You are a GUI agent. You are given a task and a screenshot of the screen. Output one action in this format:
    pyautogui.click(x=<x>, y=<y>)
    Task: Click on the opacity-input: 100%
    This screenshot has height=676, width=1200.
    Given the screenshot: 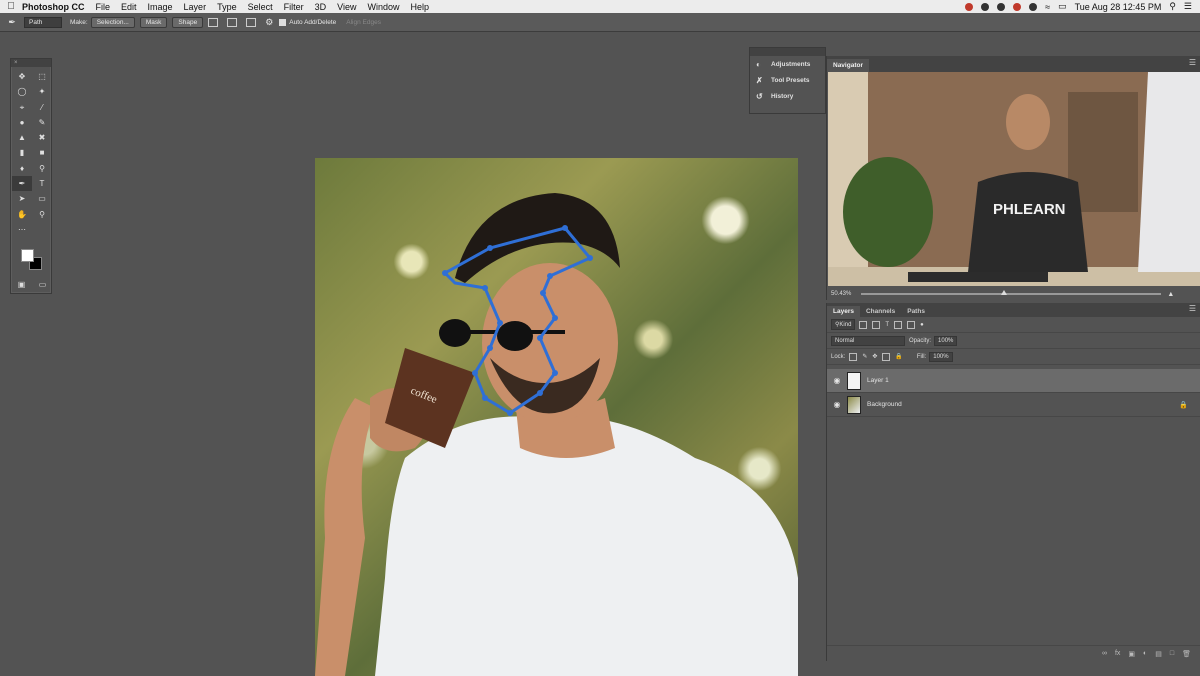 What is the action you would take?
    pyautogui.click(x=946, y=340)
    